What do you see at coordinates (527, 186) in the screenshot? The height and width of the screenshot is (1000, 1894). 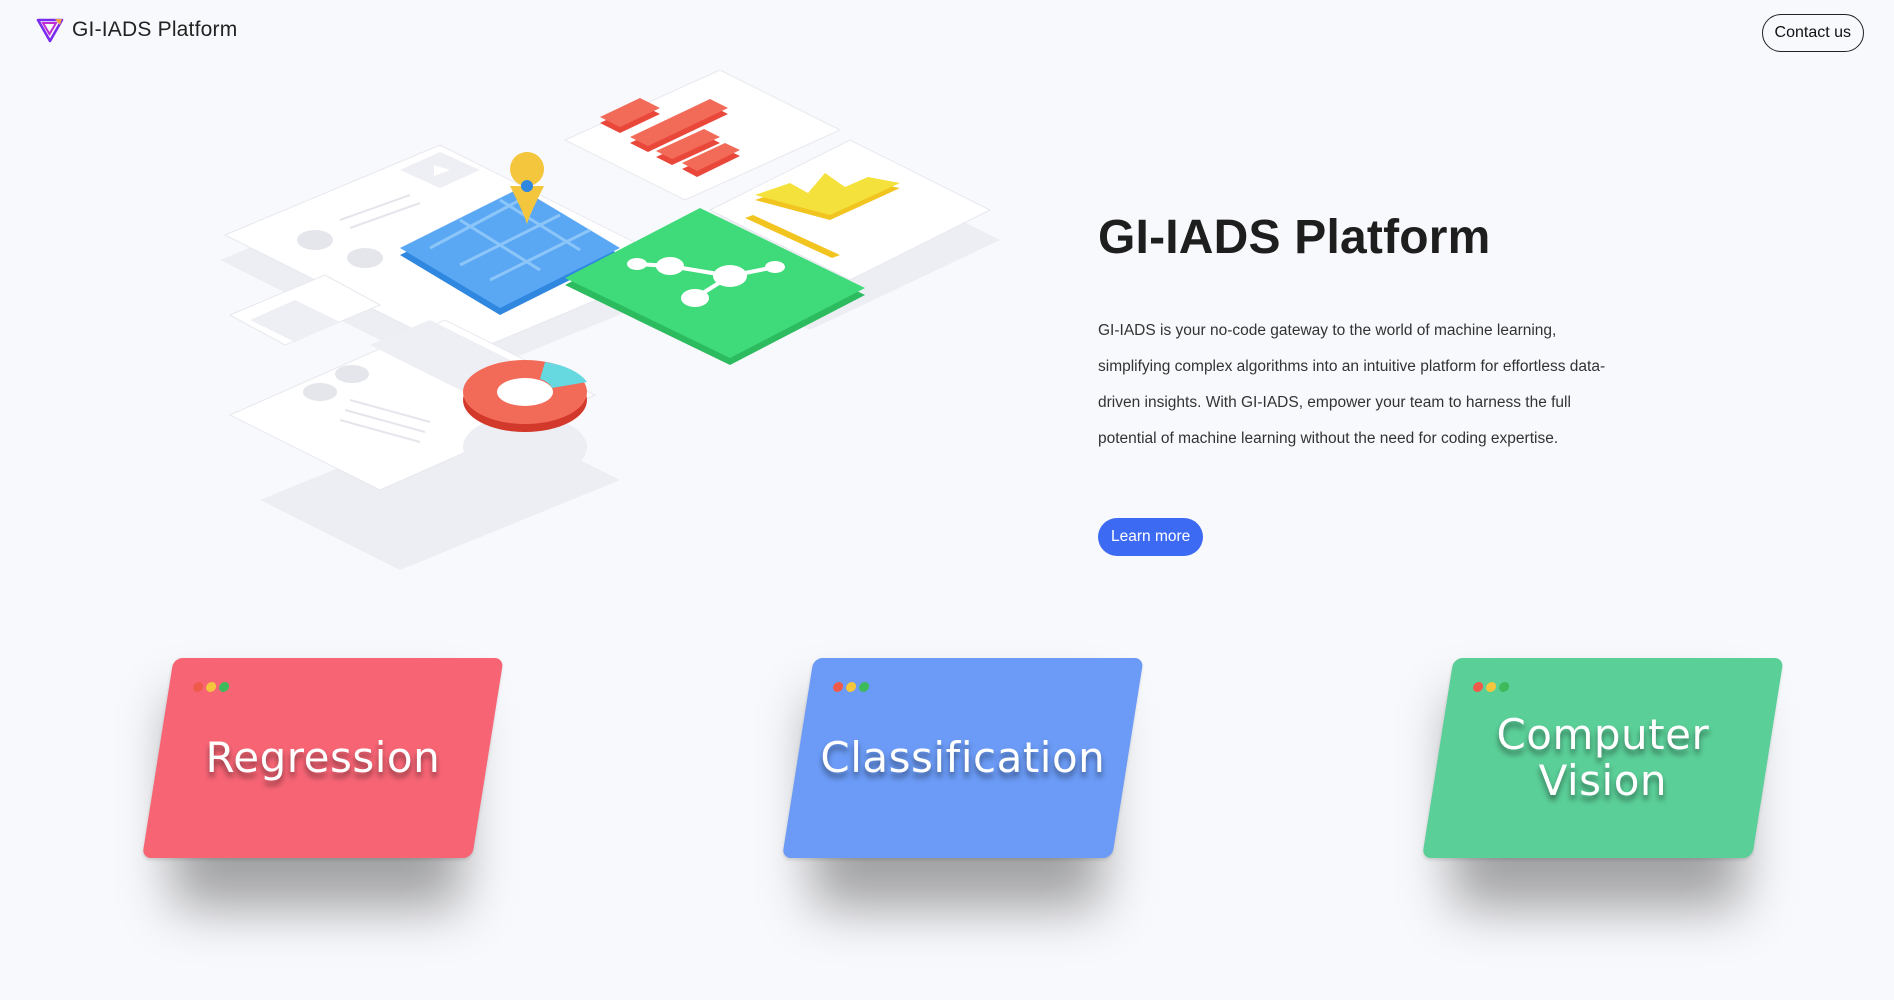 I see `location-pin-center` at bounding box center [527, 186].